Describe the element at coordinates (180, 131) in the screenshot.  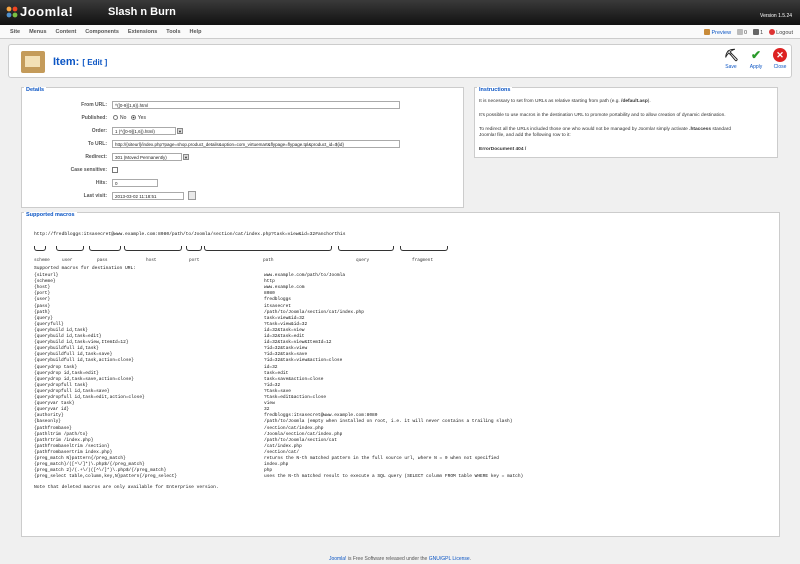
I see `order-dropdown-icon: ▼` at that location.